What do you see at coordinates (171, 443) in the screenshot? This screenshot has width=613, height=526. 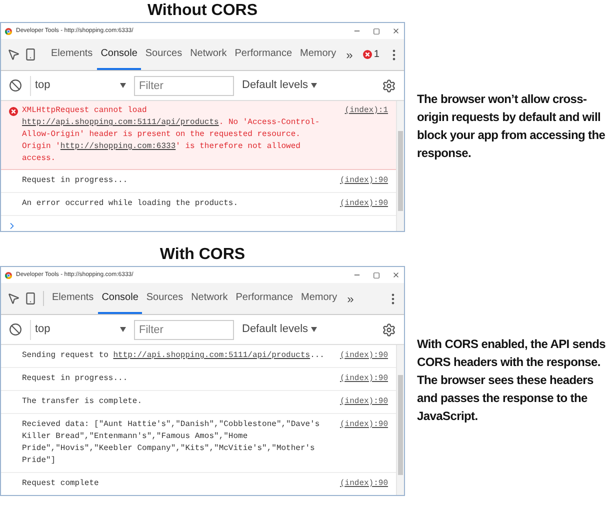 I see `log-message: Recieved data: ["Aunt Hattie's","Danish","Cobblestone","Dave's Killer Bread","Entenmann's","Famous Amos","Home Pride","Hovis","Keebler Company","Kits","McVitie's","Mother's Pride"]` at bounding box center [171, 443].